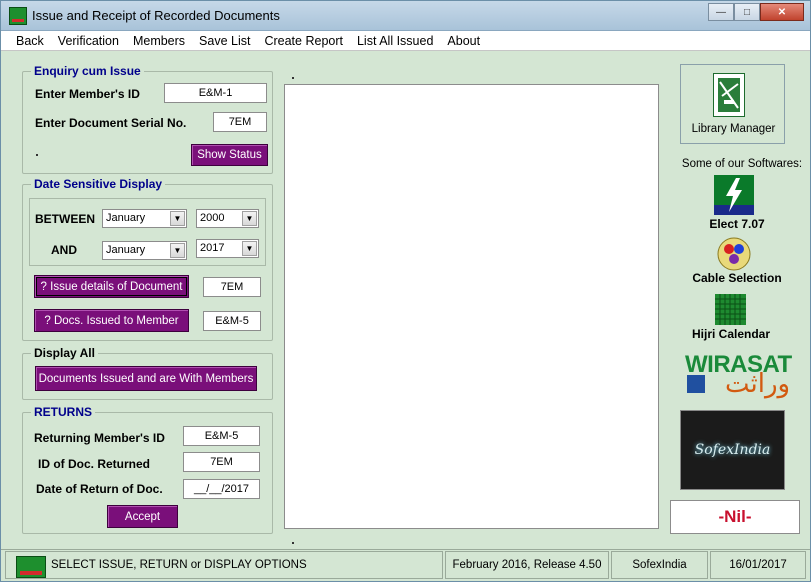  What do you see at coordinates (734, 195) in the screenshot?
I see `elect-icon` at bounding box center [734, 195].